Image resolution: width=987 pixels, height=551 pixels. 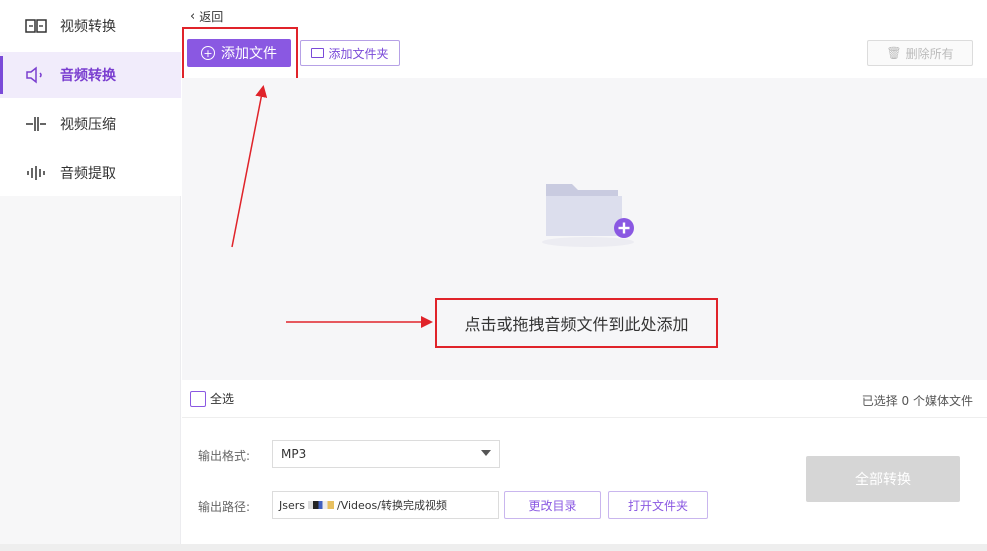 I want to click on open-folder-label: 打开文件夹, so click(x=657, y=505).